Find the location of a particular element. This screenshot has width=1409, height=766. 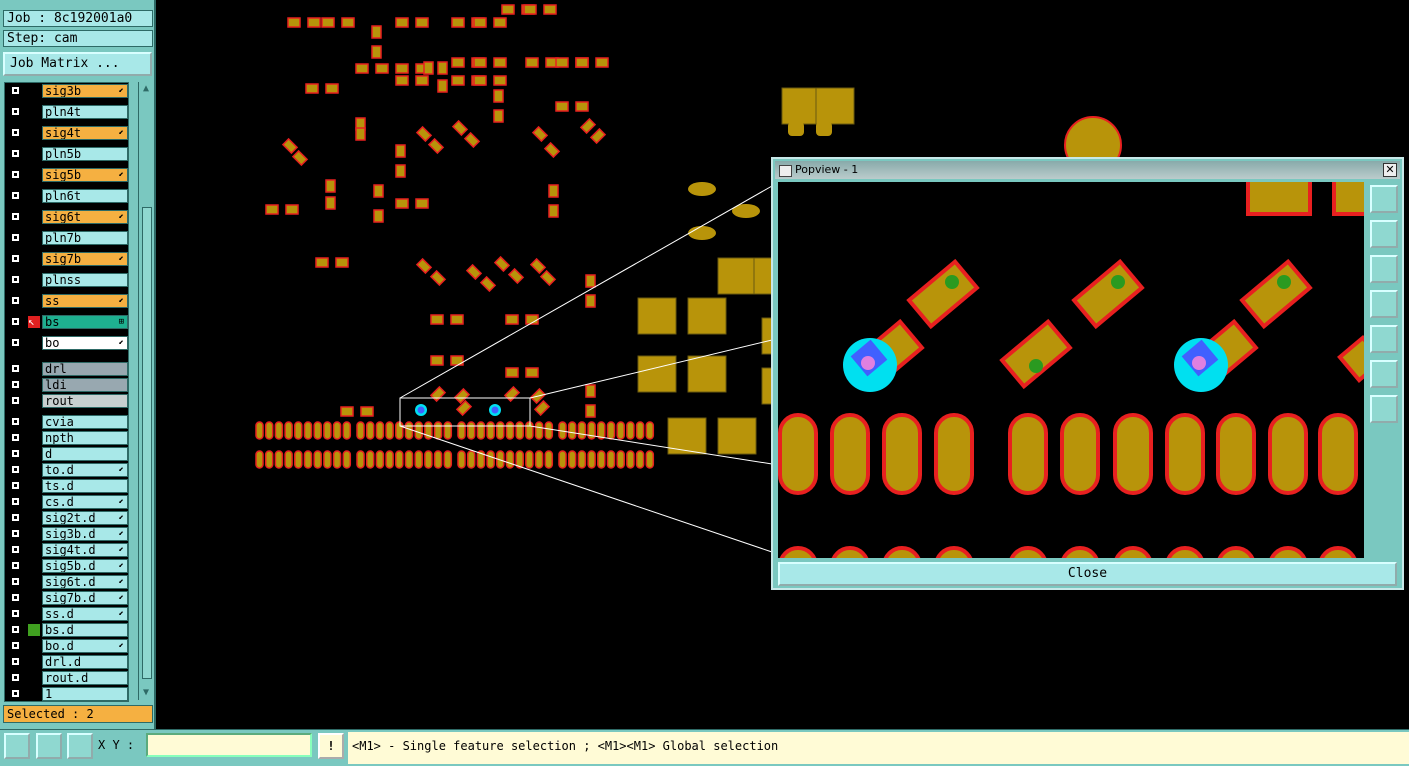

layer-name: ss.d ⬋ is located at coordinates (85, 614).